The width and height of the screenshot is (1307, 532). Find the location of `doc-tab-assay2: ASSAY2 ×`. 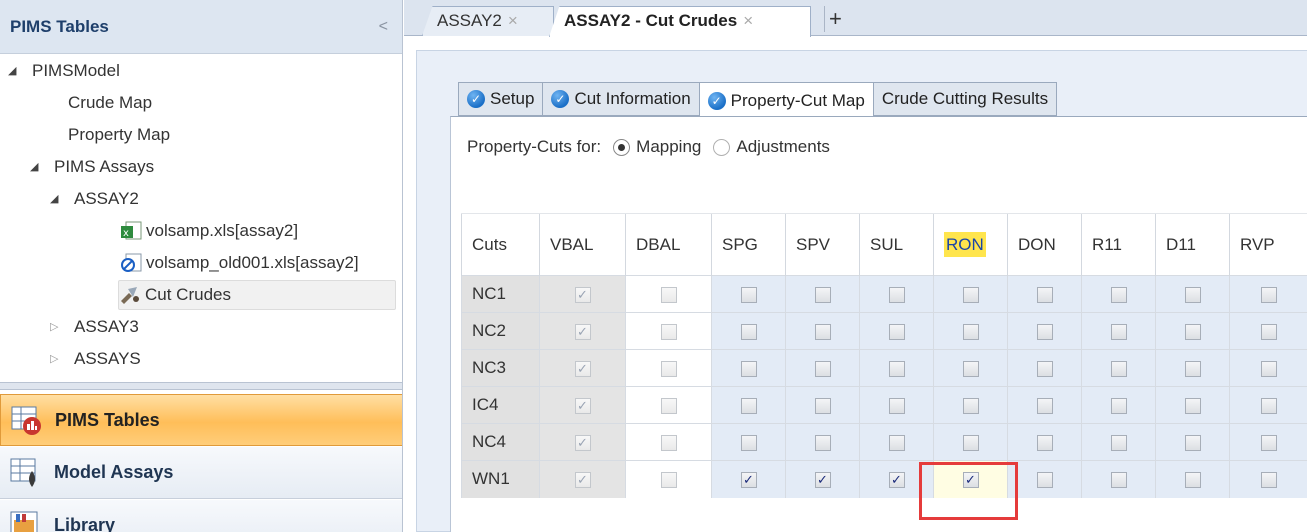

doc-tab-assay2: ASSAY2 × is located at coordinates (488, 21).